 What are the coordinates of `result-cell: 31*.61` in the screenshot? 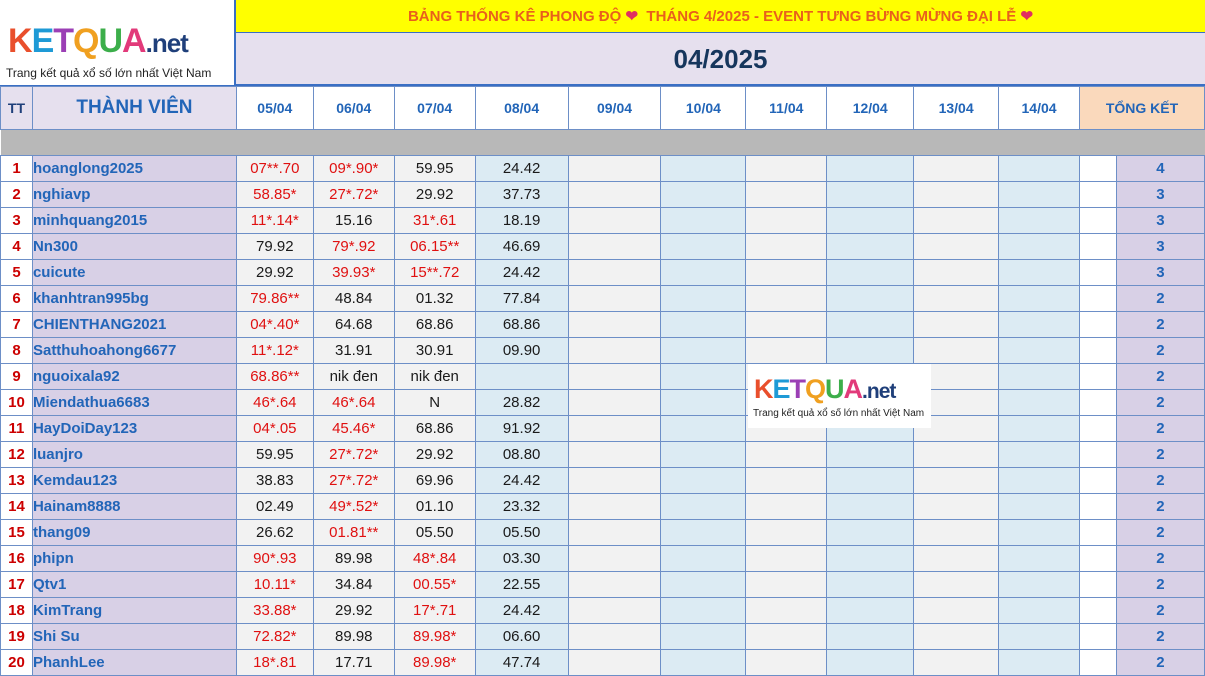 It's located at (434, 220).